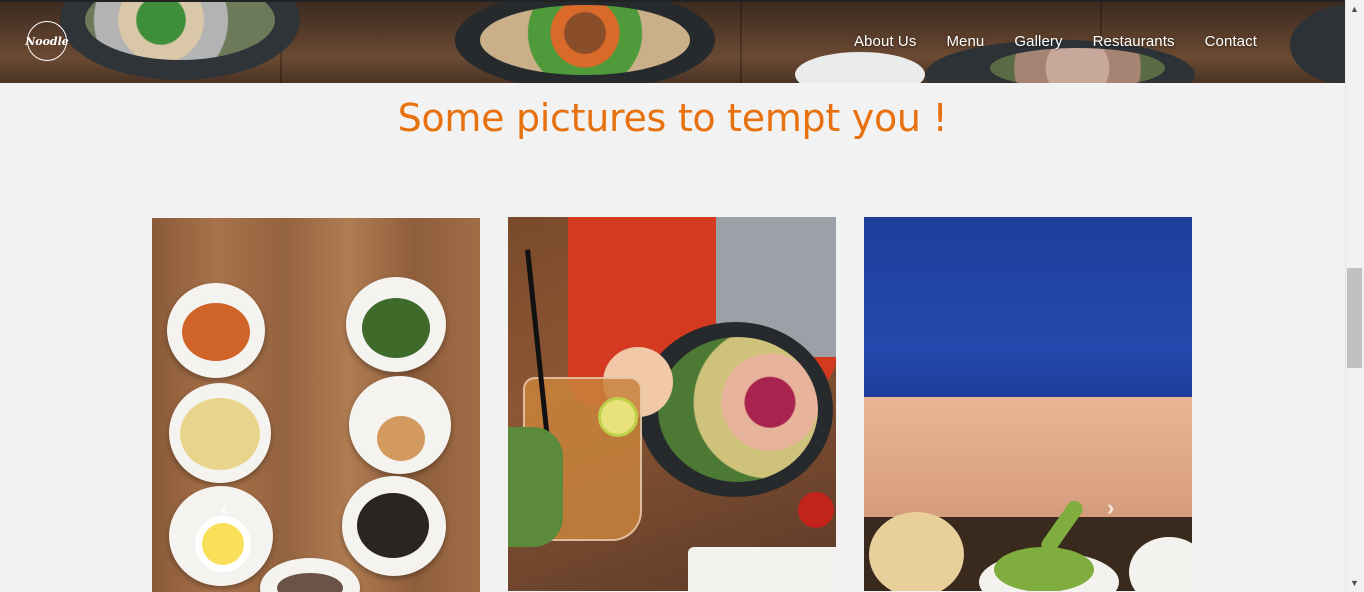 This screenshot has width=1364, height=592. I want to click on gallery-title: Some pictures to tempt you !, so click(672, 118).